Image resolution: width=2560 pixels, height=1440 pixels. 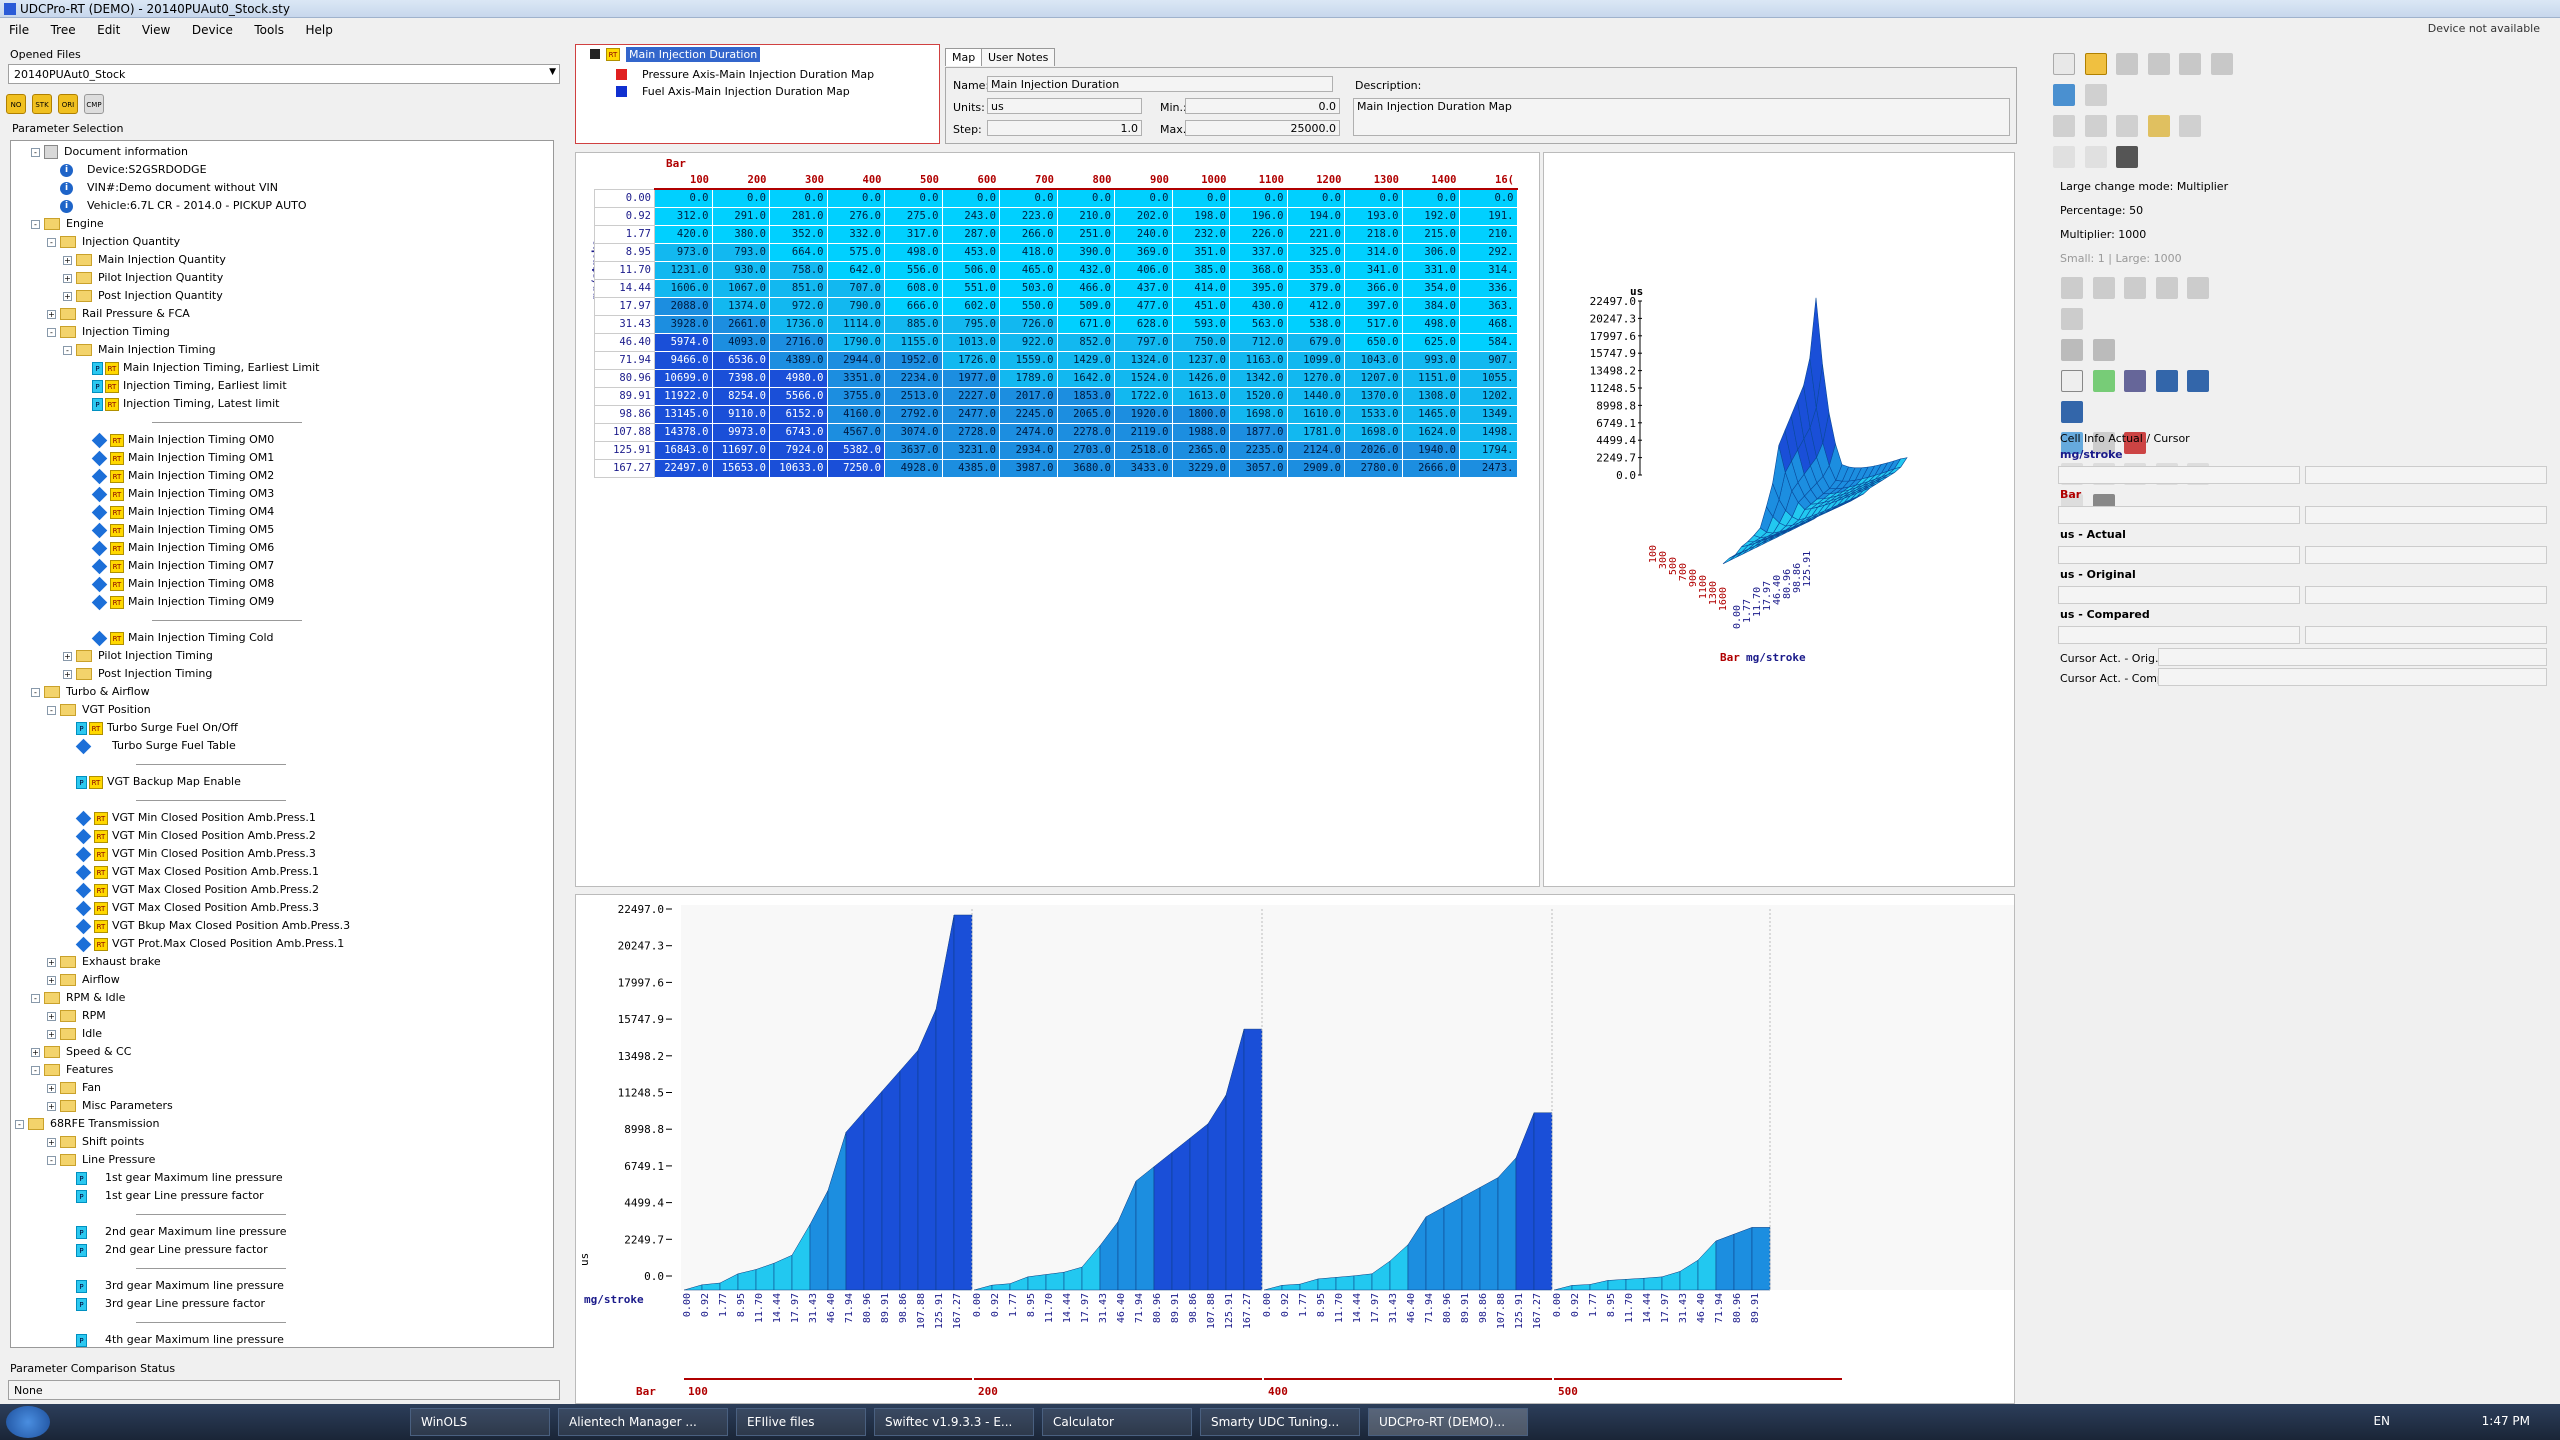 What do you see at coordinates (177, 206) in the screenshot?
I see `tree-item: i Vehicle:6.7L CR - 2014.0 - PICKUP AUTO` at bounding box center [177, 206].